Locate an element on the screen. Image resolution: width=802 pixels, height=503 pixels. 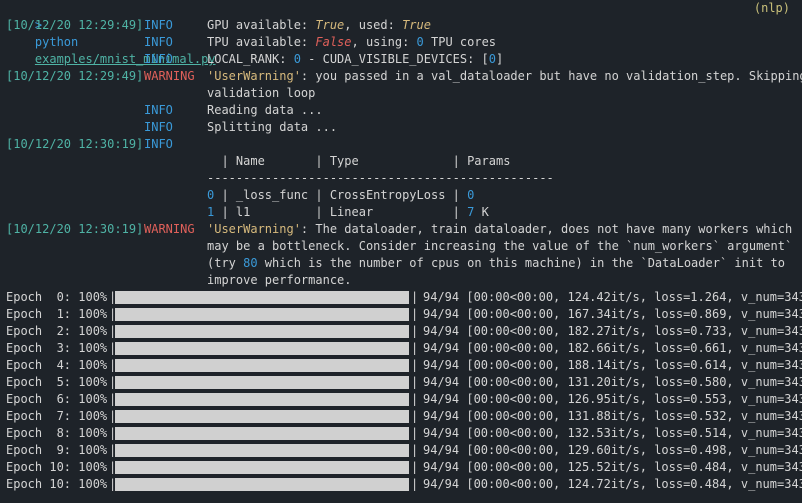
log-message-part: | Name | Type | Params is located at coordinates (359, 161).